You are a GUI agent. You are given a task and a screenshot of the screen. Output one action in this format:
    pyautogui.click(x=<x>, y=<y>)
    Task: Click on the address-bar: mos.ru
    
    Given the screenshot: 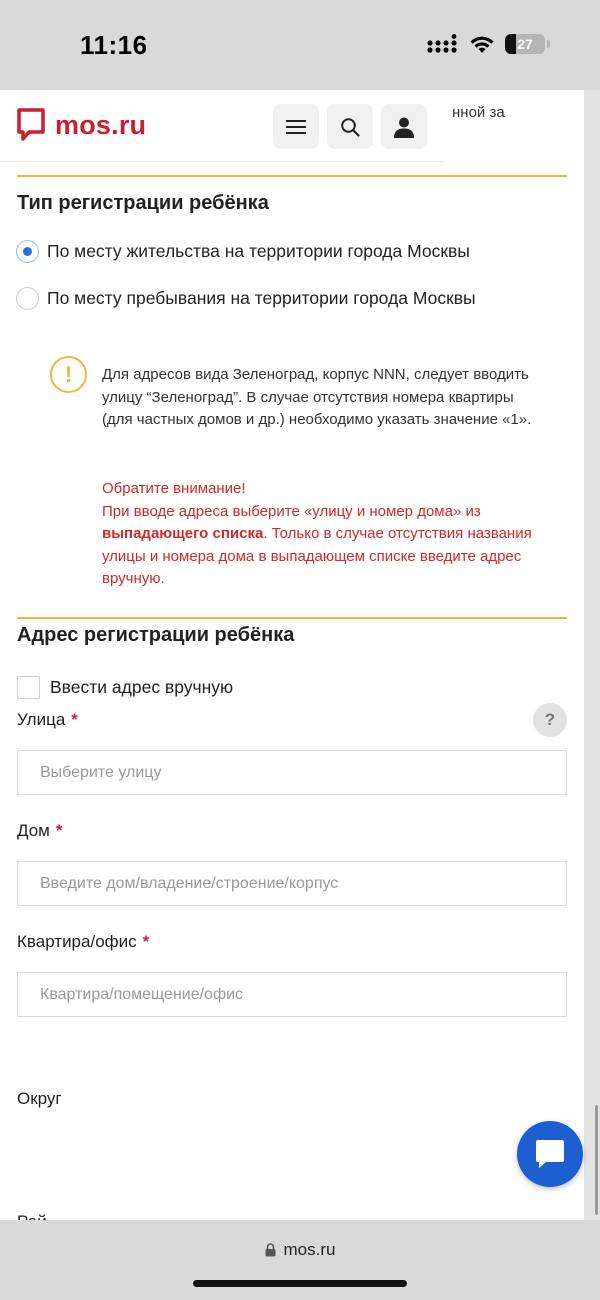 What is the action you would take?
    pyautogui.click(x=300, y=1250)
    